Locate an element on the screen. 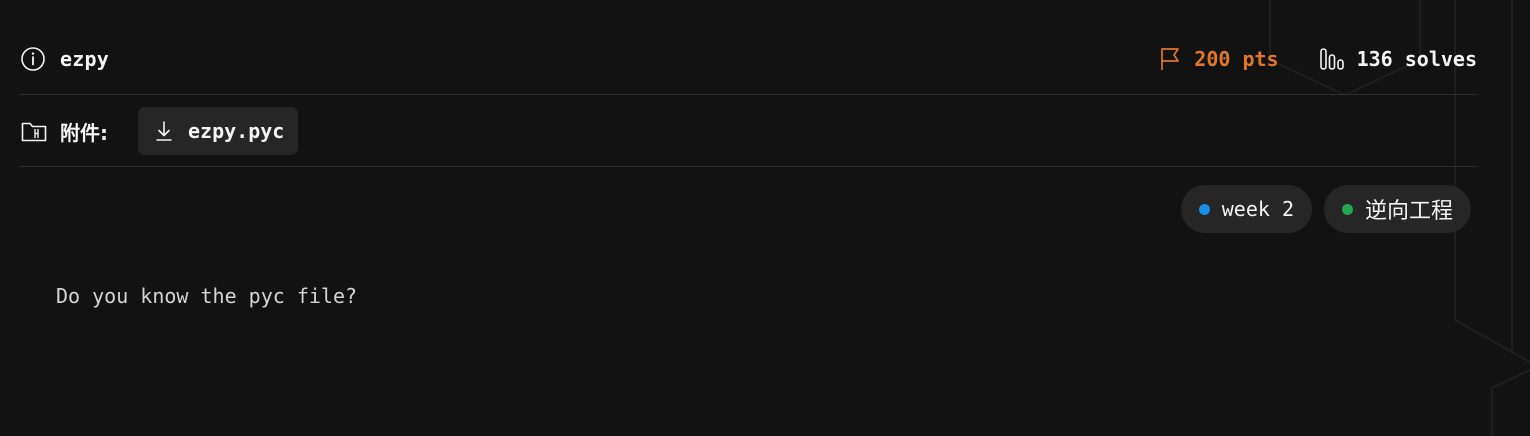 The height and width of the screenshot is (436, 1530). attachments-row: 附件: ezpy.pyc is located at coordinates (159, 131).